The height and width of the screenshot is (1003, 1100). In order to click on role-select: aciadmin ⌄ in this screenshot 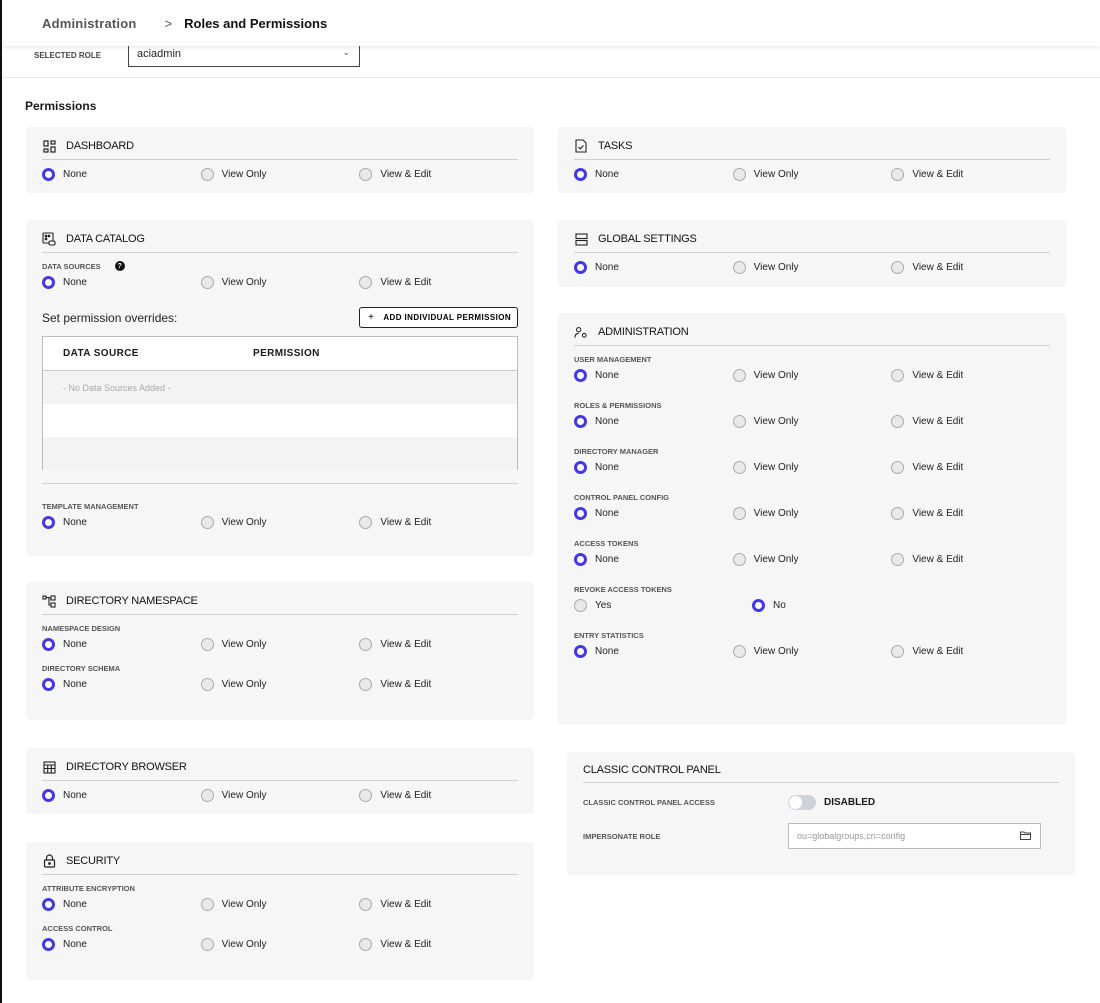, I will do `click(244, 56)`.